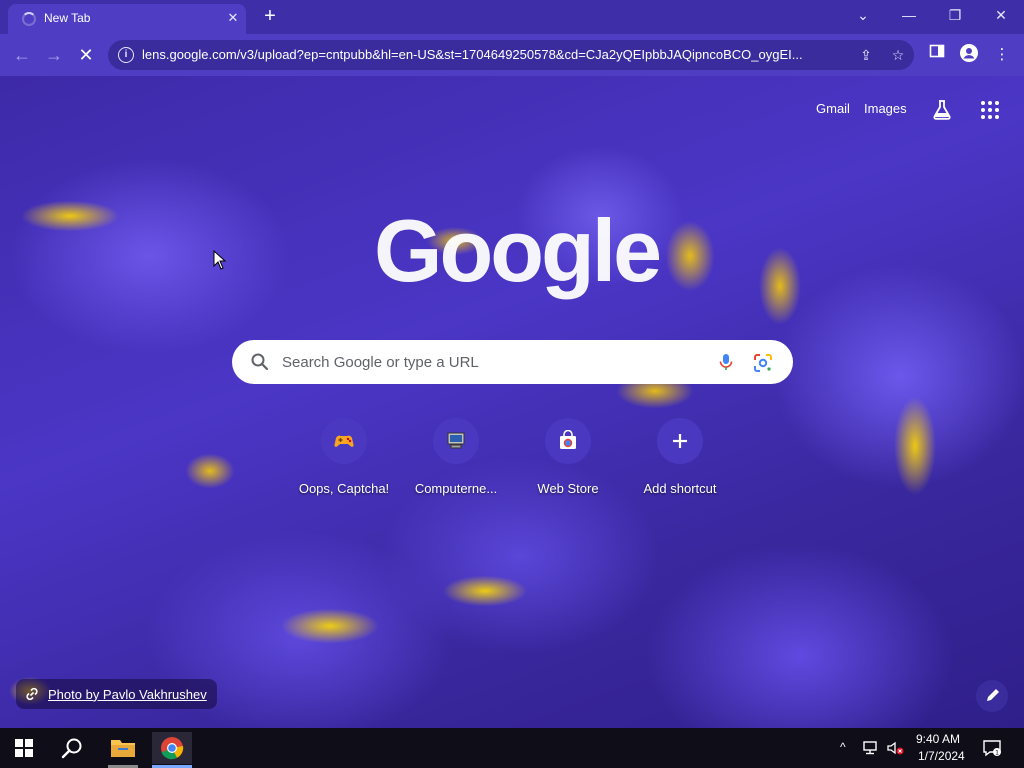 The height and width of the screenshot is (768, 1024). What do you see at coordinates (843, 747) in the screenshot?
I see `tray-overflow-chevron: ^` at bounding box center [843, 747].